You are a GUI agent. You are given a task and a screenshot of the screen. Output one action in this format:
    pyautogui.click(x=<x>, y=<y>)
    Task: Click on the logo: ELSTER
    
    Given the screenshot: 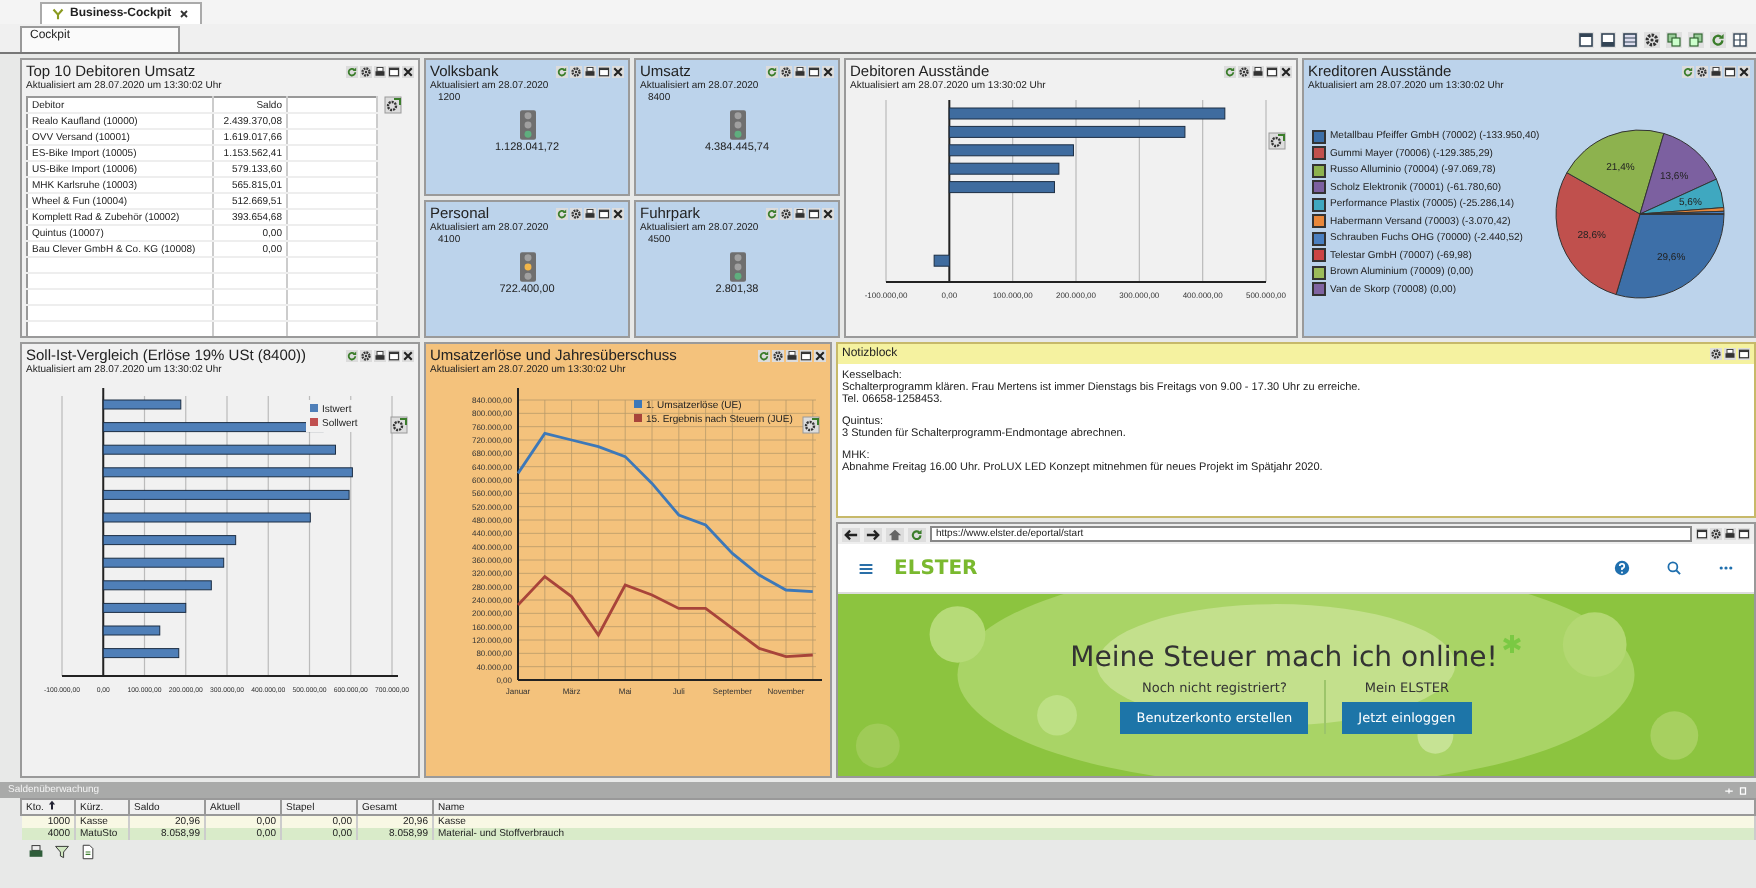 What is the action you would take?
    pyautogui.click(x=936, y=568)
    